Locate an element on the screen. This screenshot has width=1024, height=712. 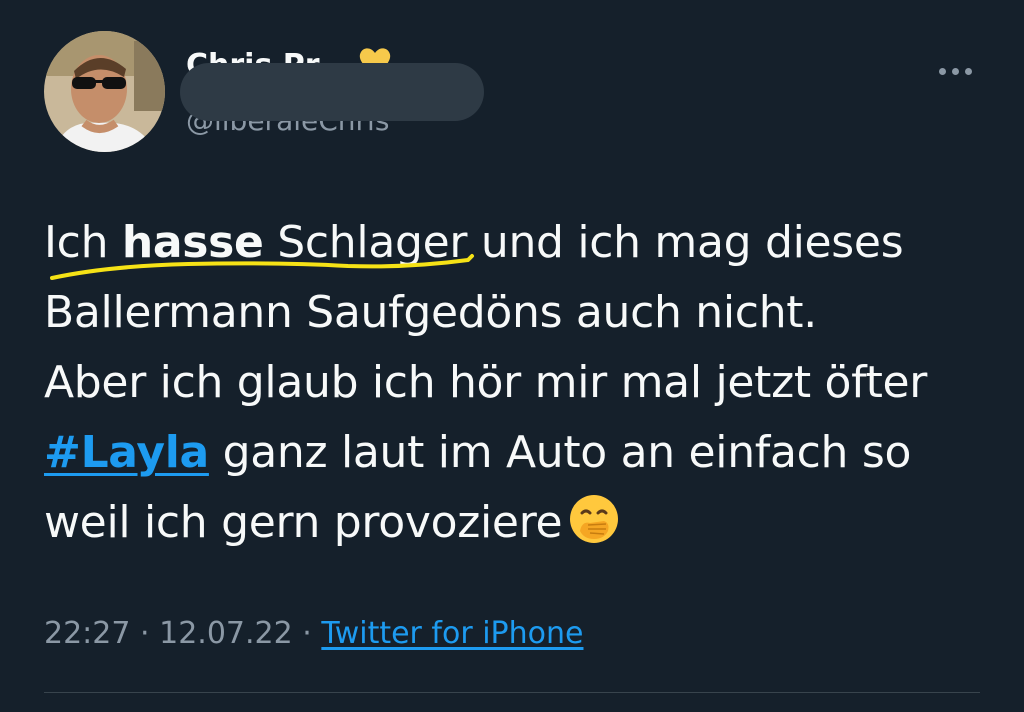
tweet-word: Ich is located at coordinates (76, 242).